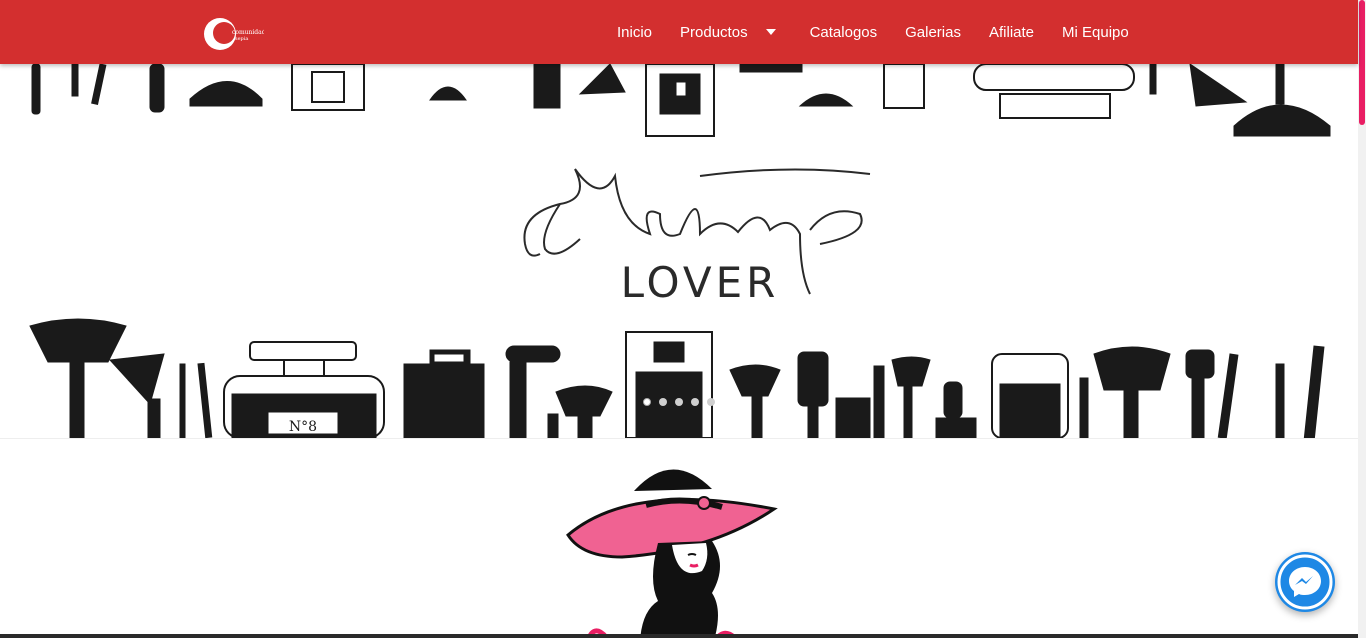 The width and height of the screenshot is (1366, 638). Describe the element at coordinates (248, 32) in the screenshot. I see `brand-text-1: comunidad` at that location.